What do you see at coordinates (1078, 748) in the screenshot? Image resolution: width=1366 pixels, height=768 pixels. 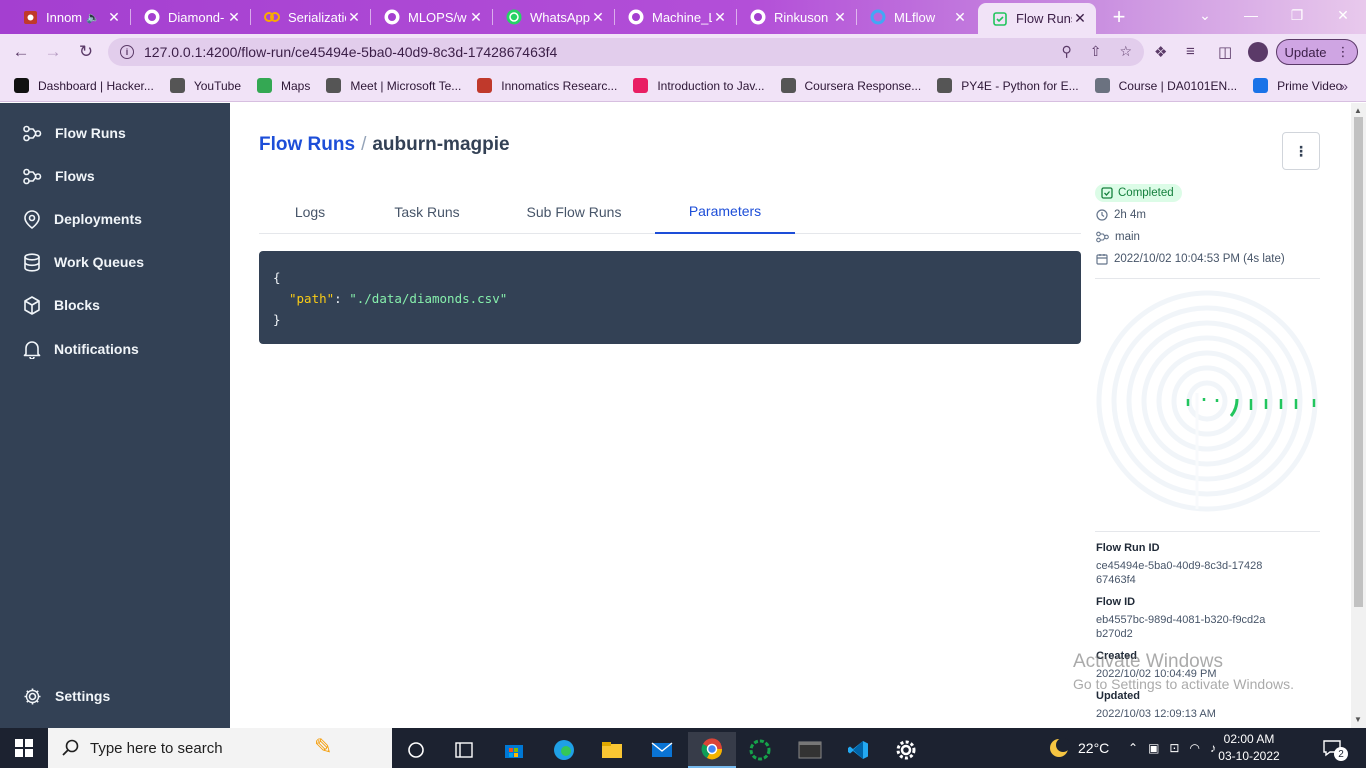 I see `weather-widget: 22°C` at bounding box center [1078, 748].